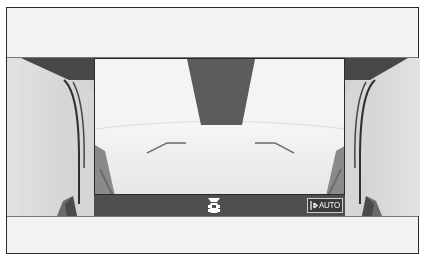  What do you see at coordinates (329, 205) in the screenshot?
I see `auto-label: AUTO` at bounding box center [329, 205].